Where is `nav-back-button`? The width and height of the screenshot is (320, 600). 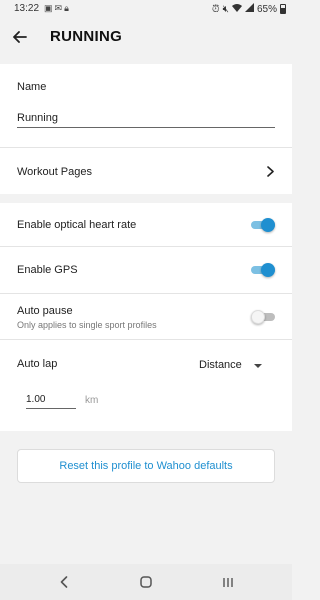
nav-back-button is located at coordinates (64, 582).